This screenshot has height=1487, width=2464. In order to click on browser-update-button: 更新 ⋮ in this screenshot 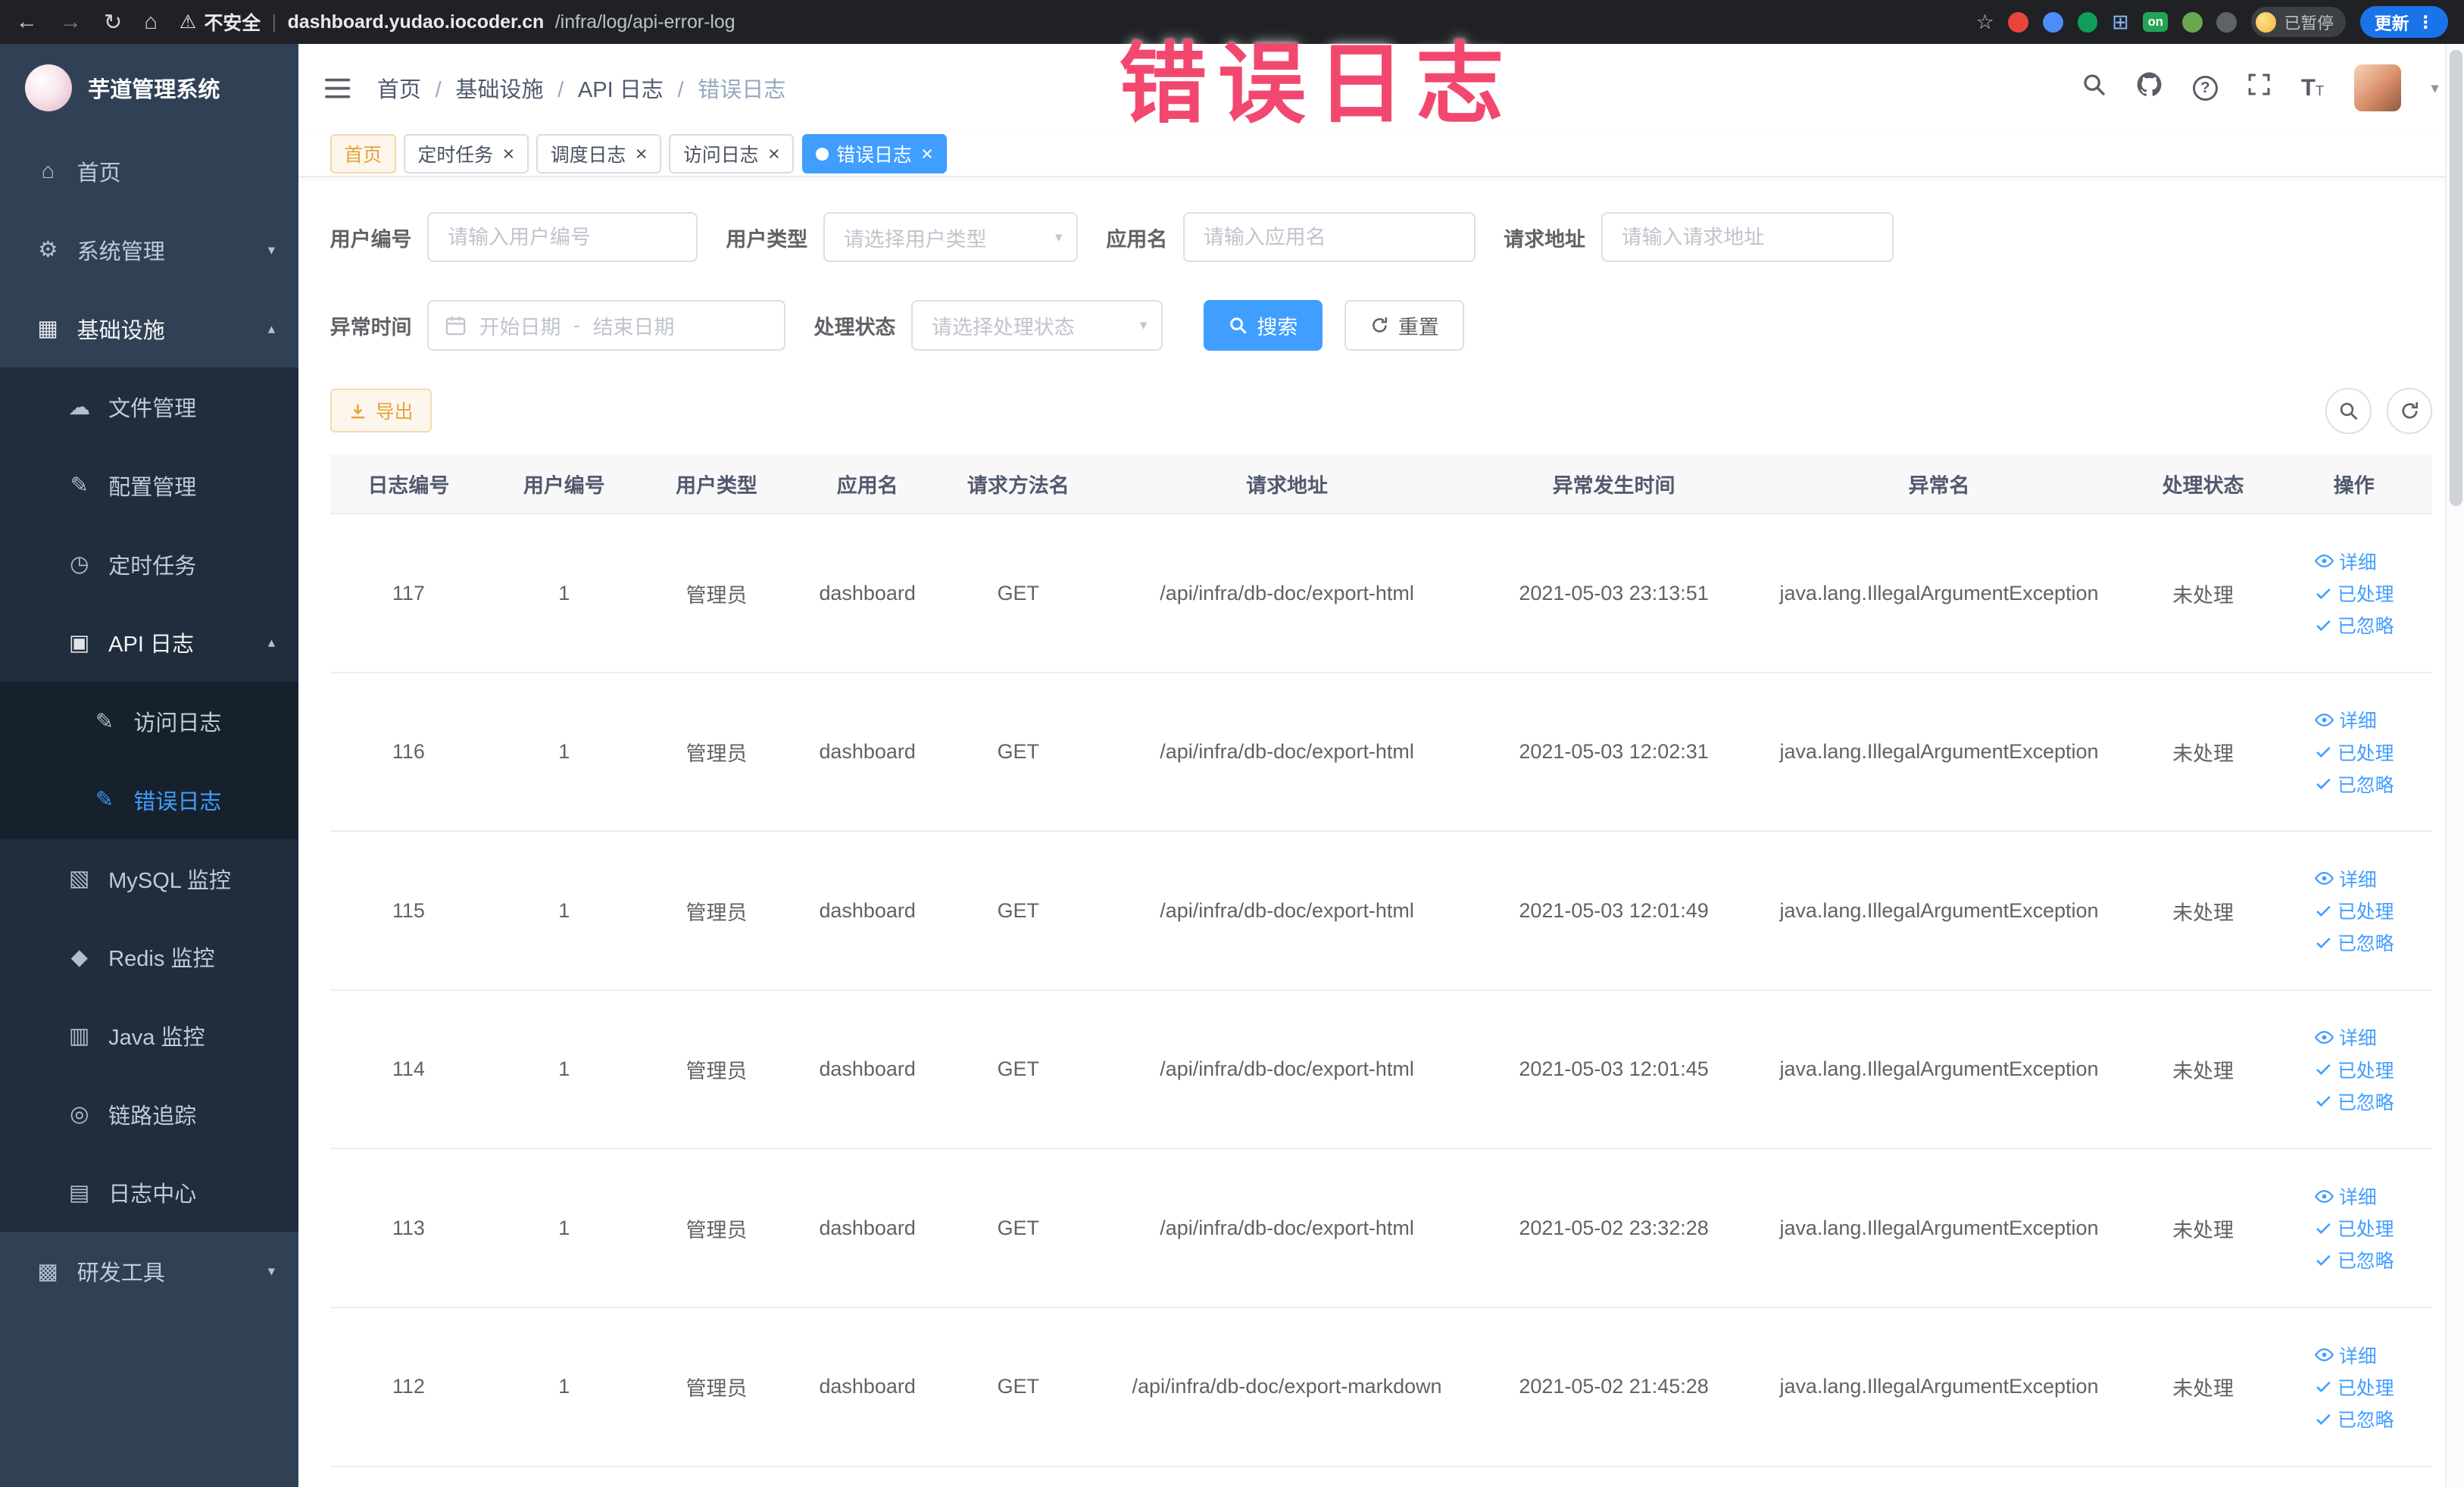, I will do `click(2404, 22)`.